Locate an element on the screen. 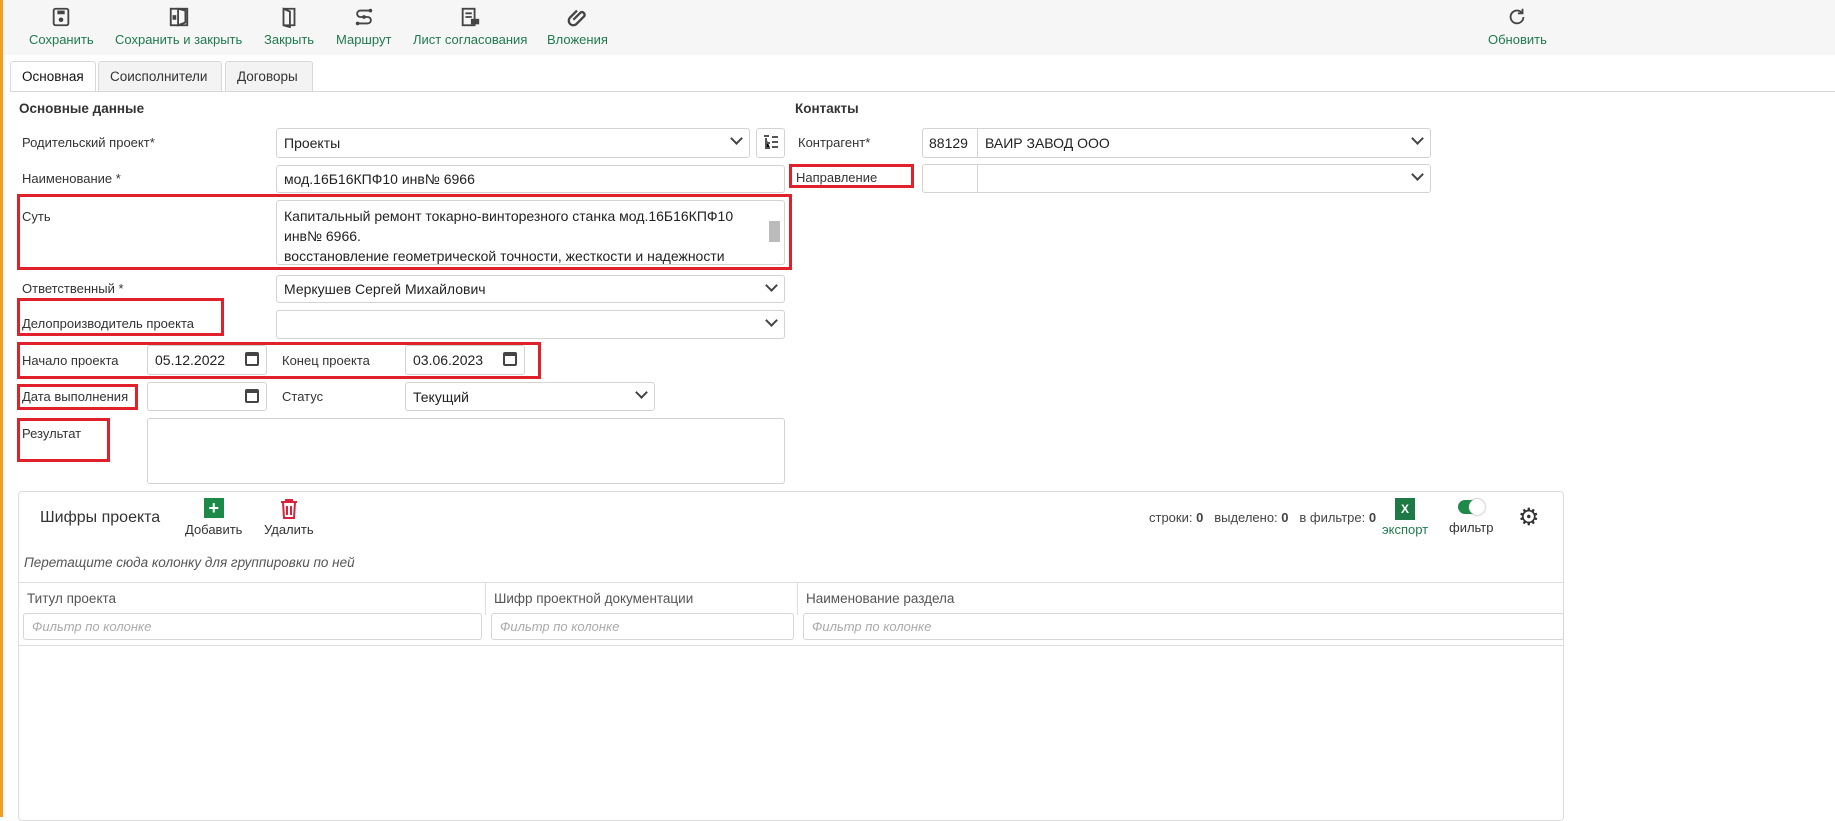 This screenshot has width=1835, height=821. calendar-icon is located at coordinates (252, 396).